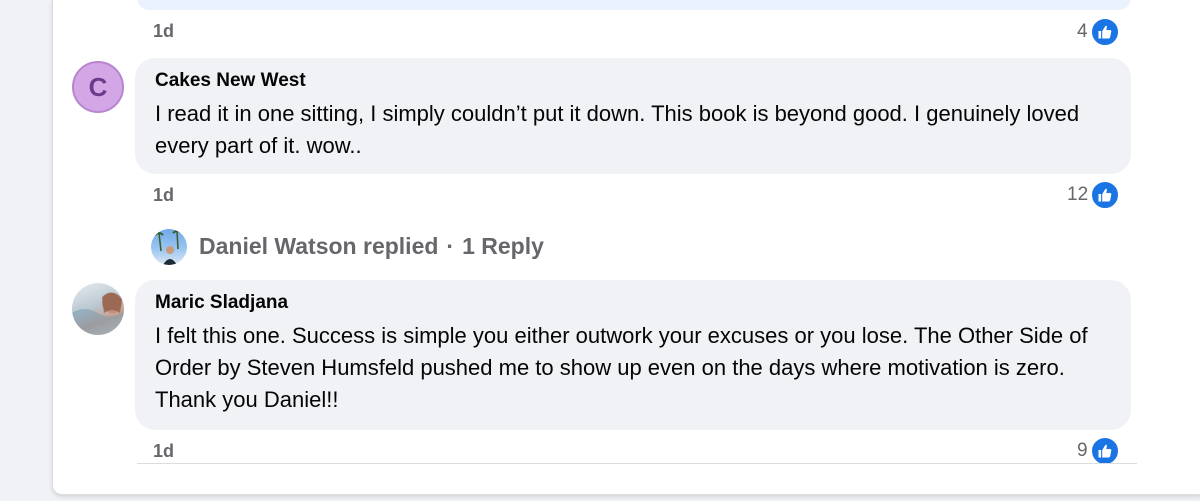  I want to click on reaction-count: 12, so click(1094, 195).